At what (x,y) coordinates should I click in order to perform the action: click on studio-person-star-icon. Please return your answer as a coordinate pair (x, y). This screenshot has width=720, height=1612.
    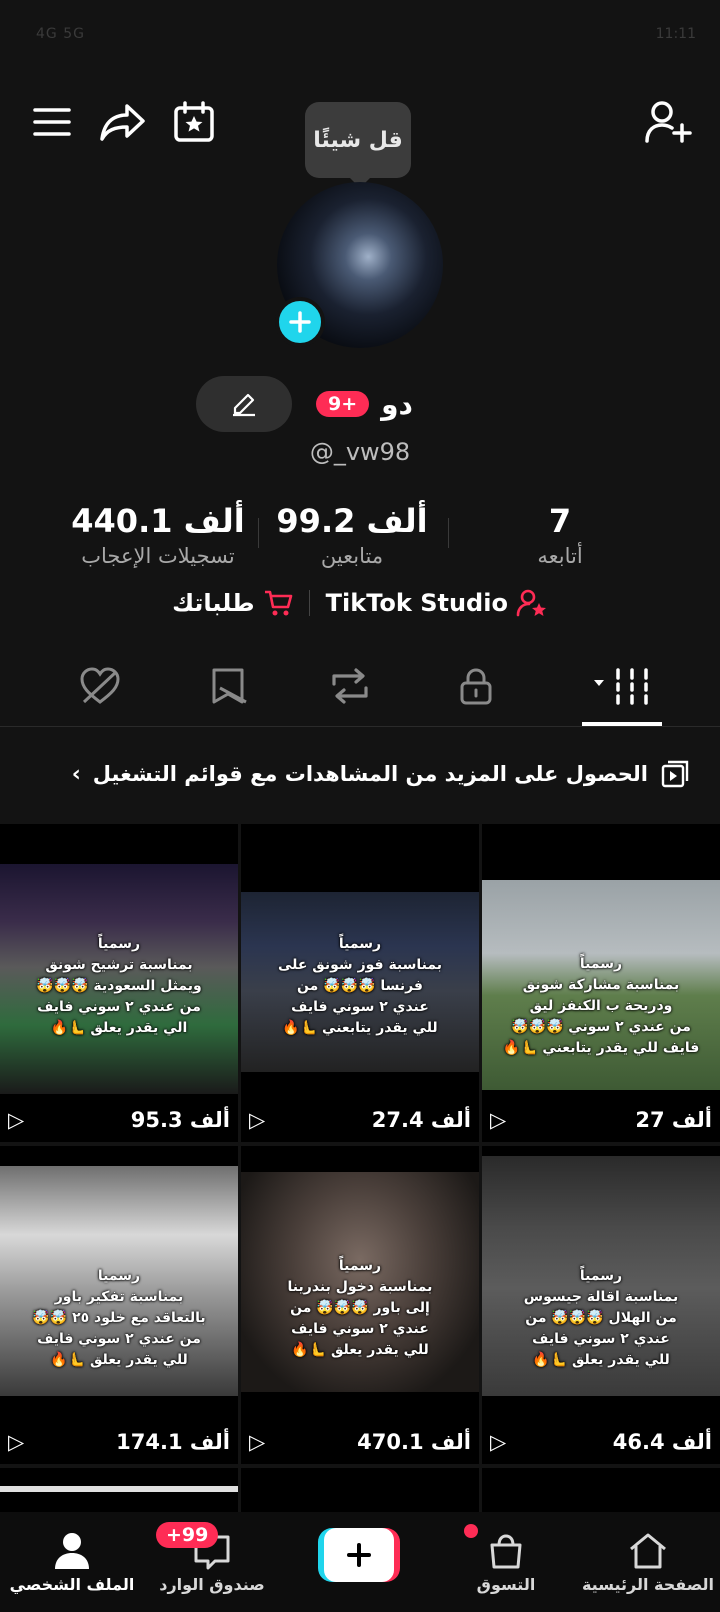
    Looking at the image, I should click on (531, 603).